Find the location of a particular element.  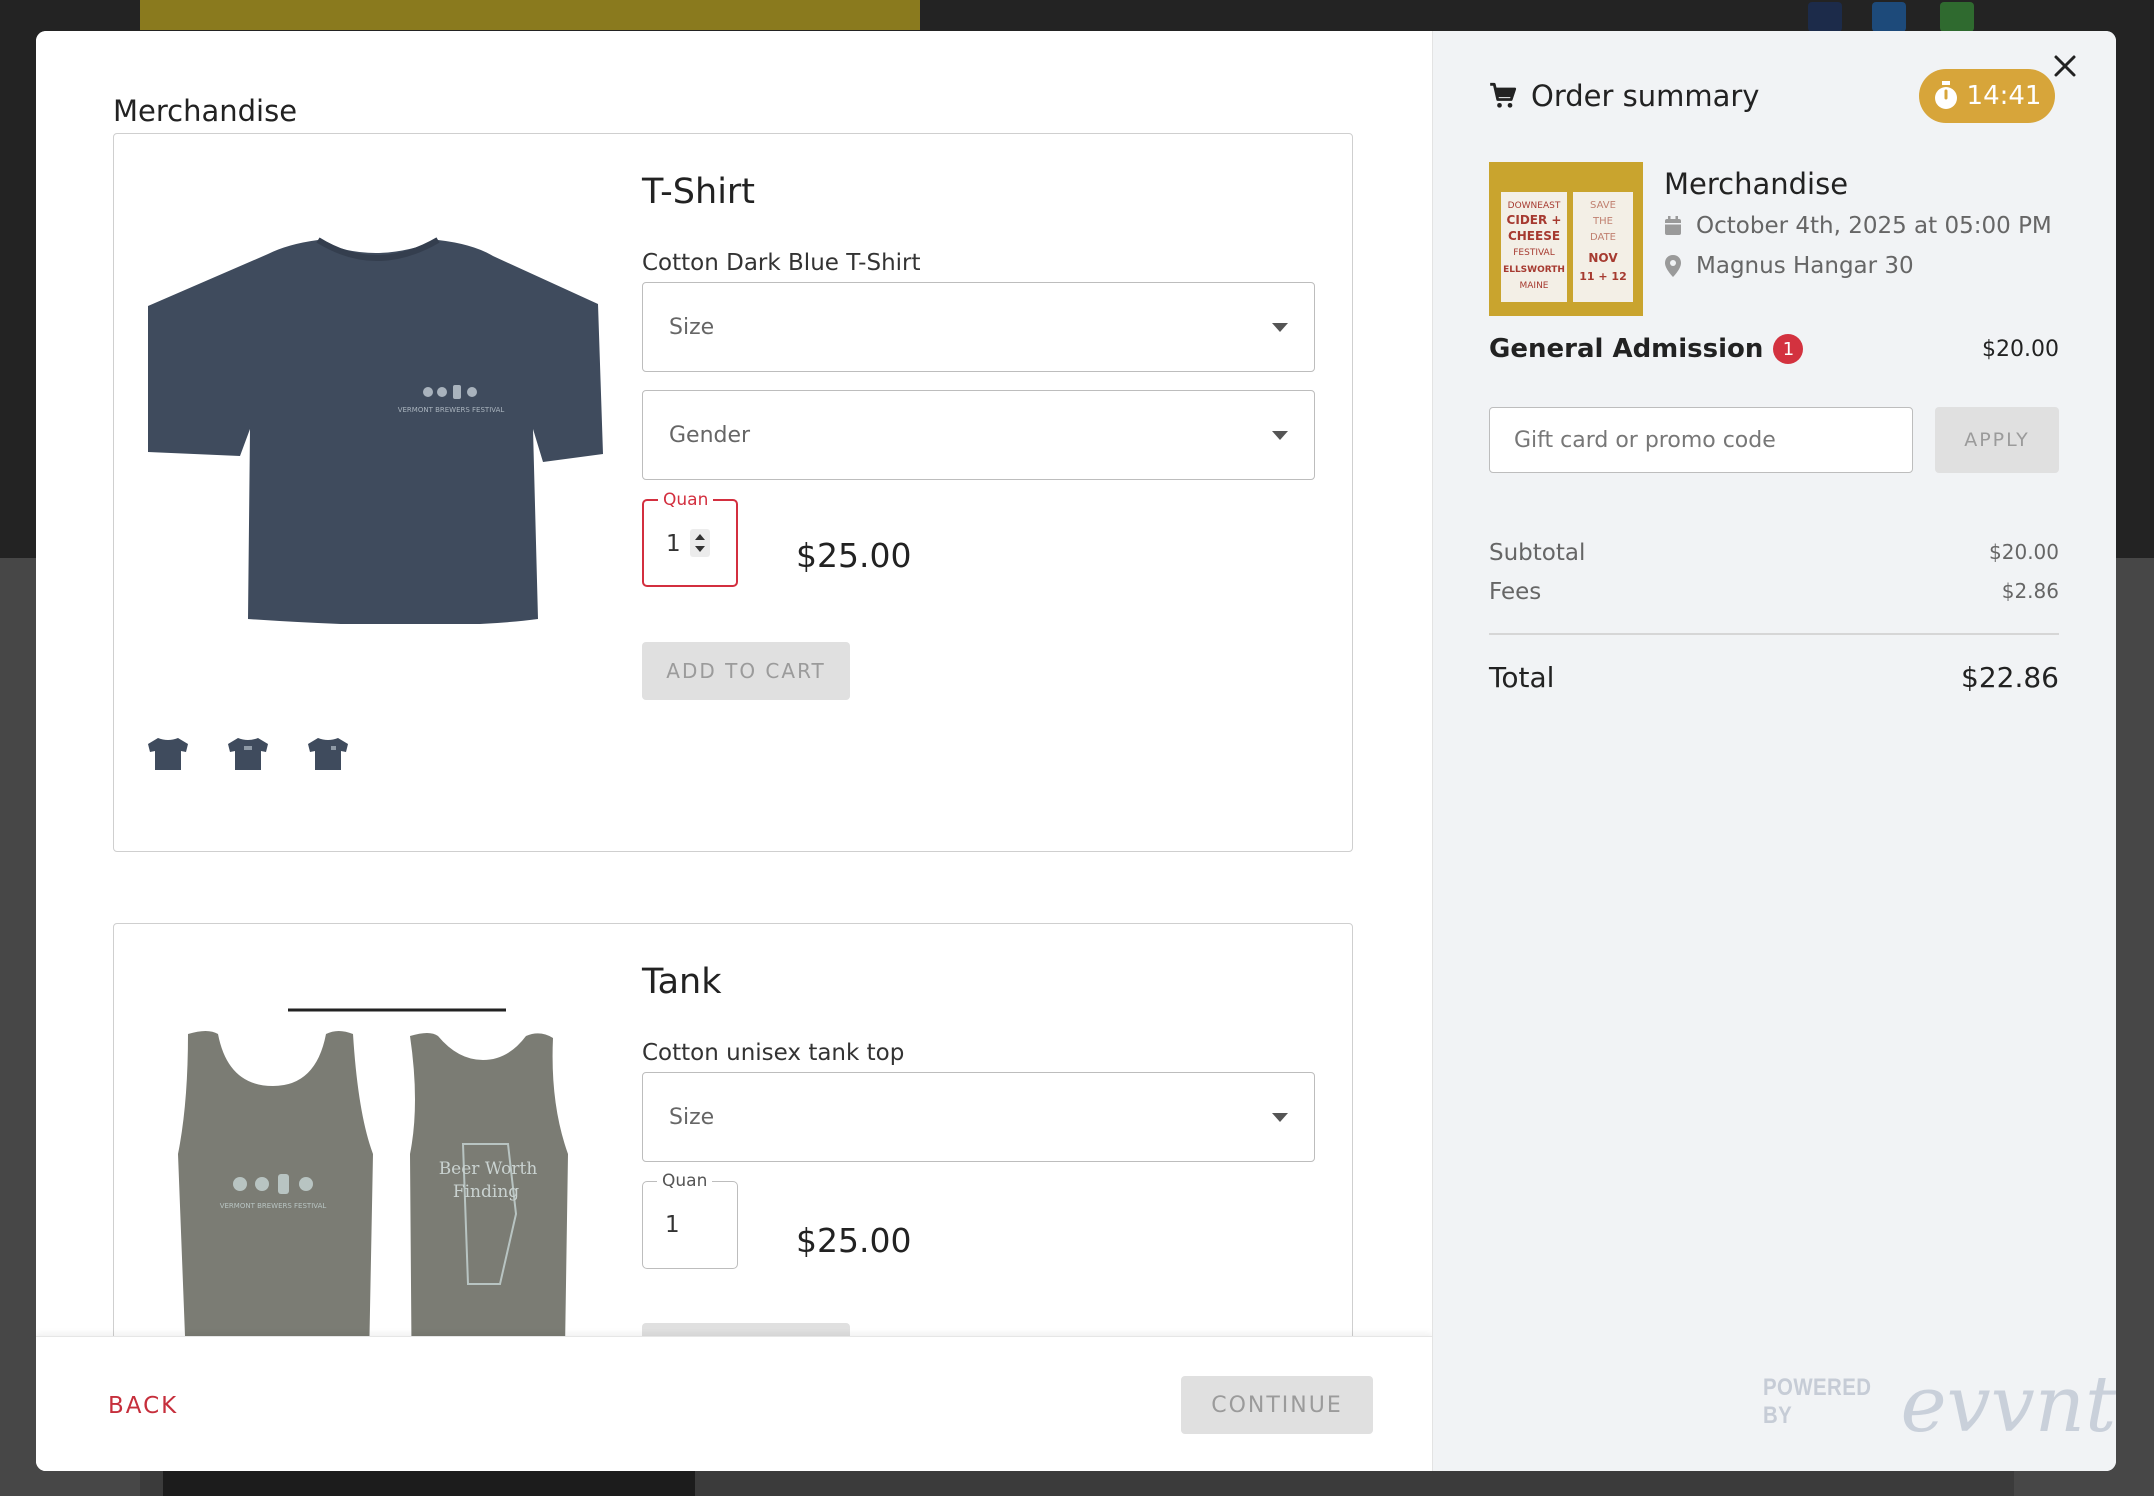

tank-back-print-line1: Beer Worth is located at coordinates (488, 1169).